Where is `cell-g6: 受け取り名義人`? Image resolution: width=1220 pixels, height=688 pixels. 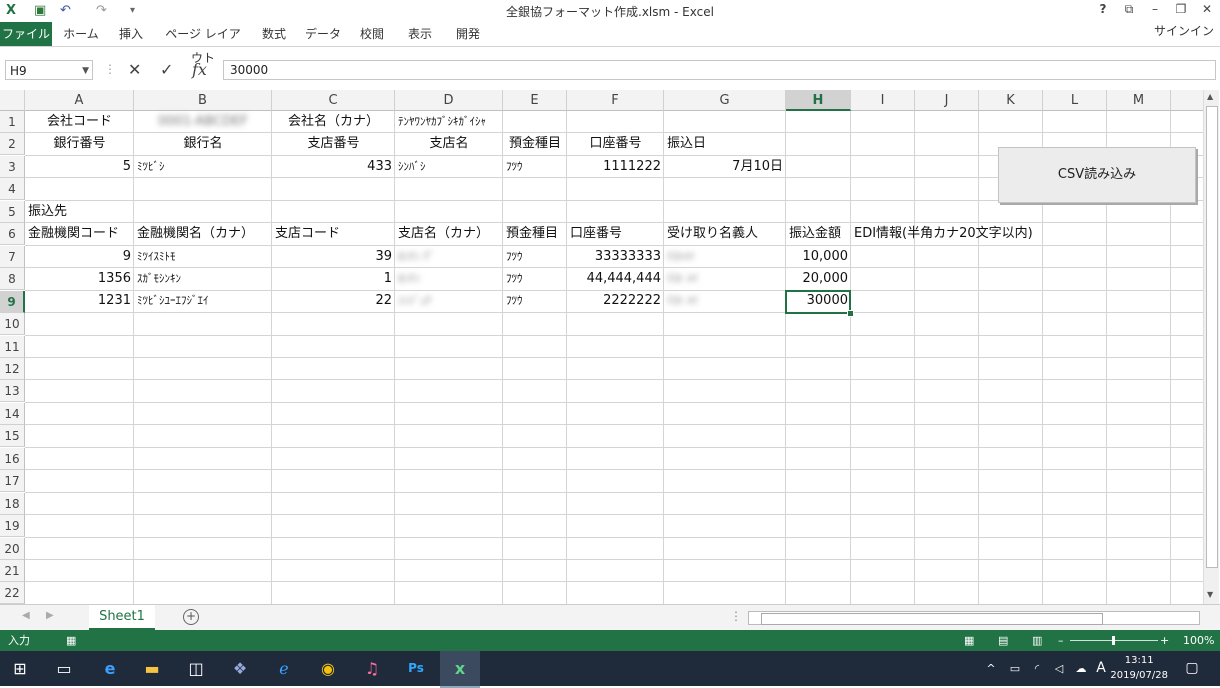
cell-g6: 受け取り名義人 is located at coordinates (725, 234).